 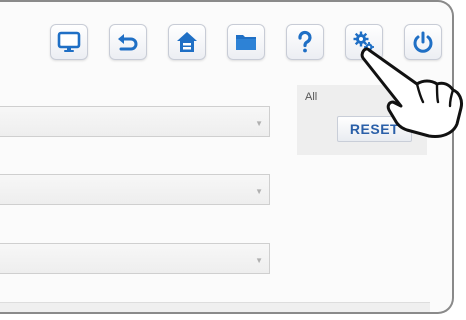 I want to click on folder-icon, so click(x=246, y=42).